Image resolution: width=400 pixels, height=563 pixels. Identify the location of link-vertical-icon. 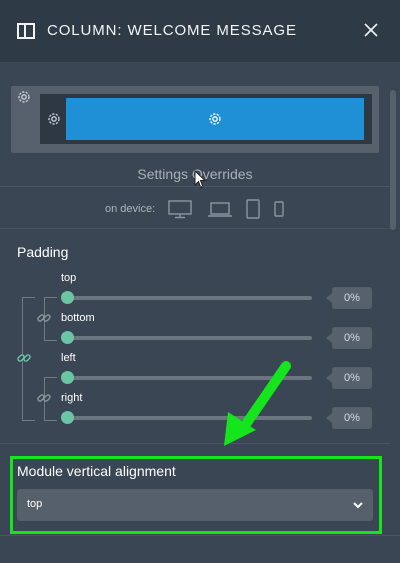
(44, 318).